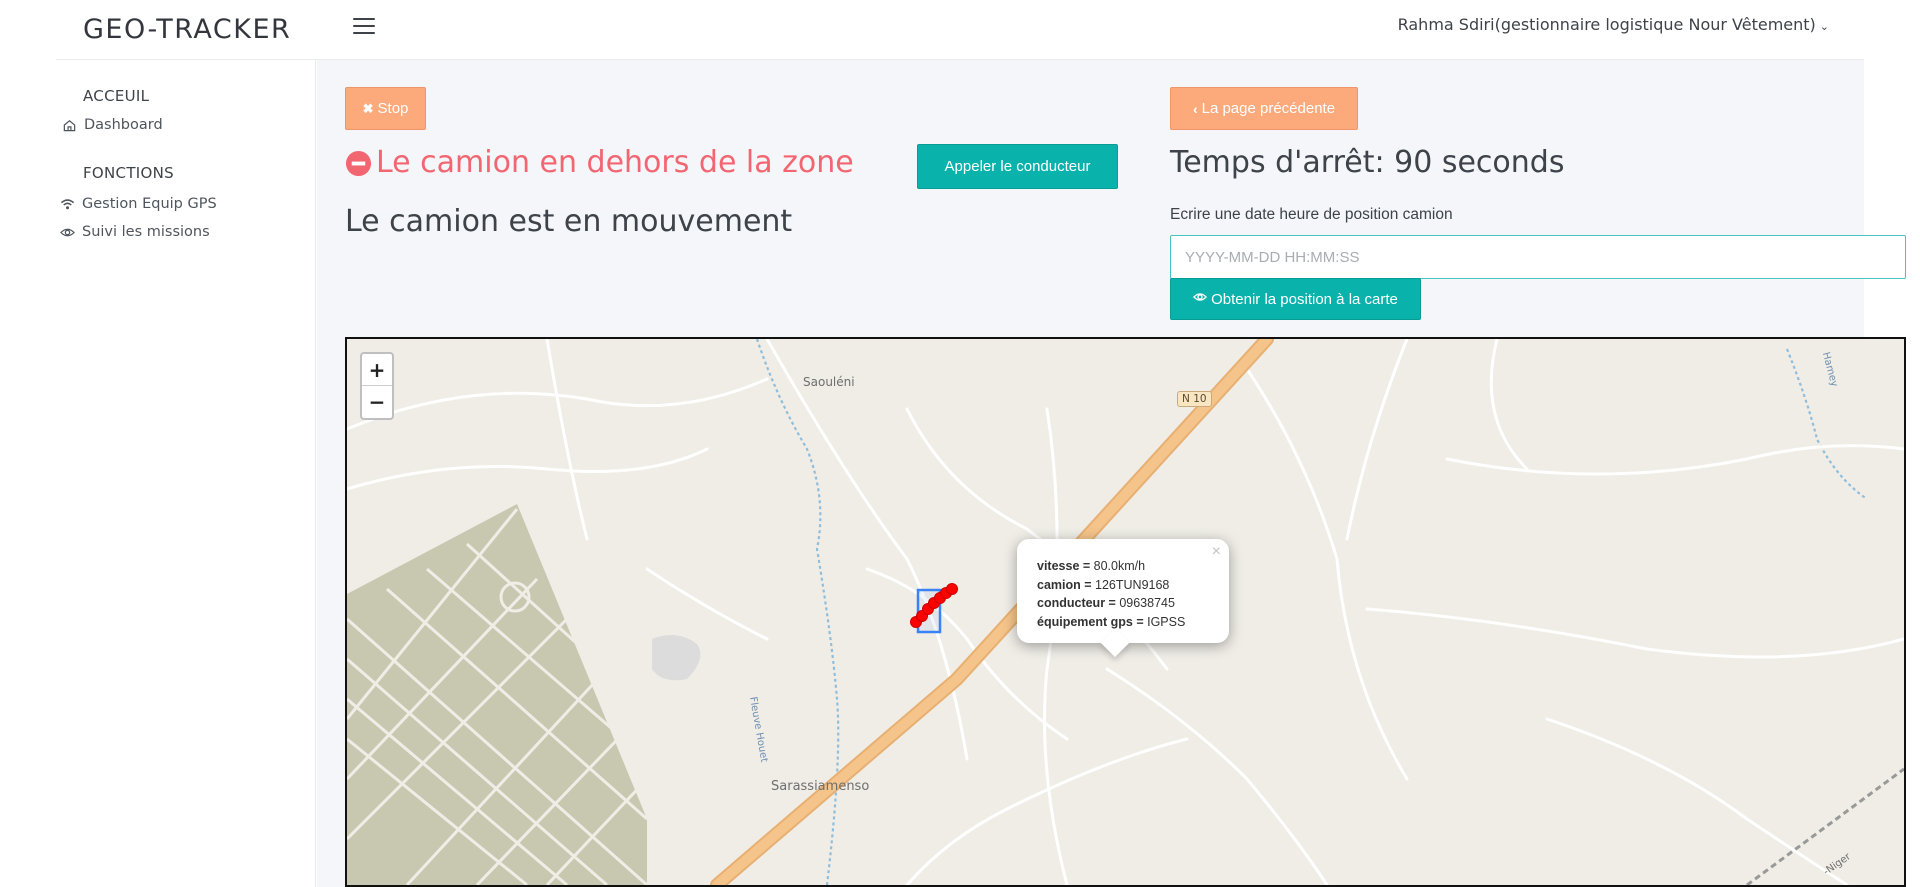  I want to click on brand-logo: GEO-TRACKER, so click(187, 29).